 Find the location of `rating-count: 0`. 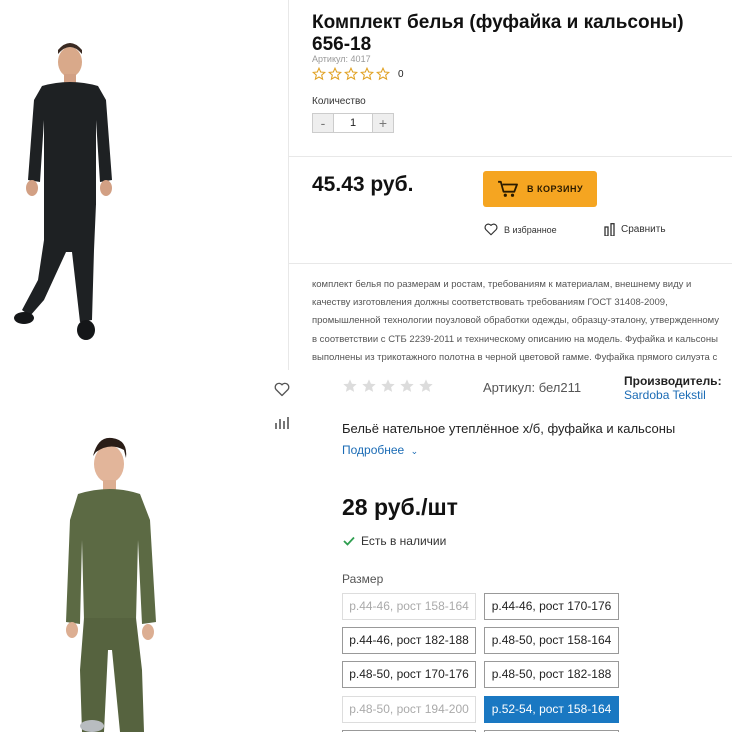

rating-count: 0 is located at coordinates (401, 74).